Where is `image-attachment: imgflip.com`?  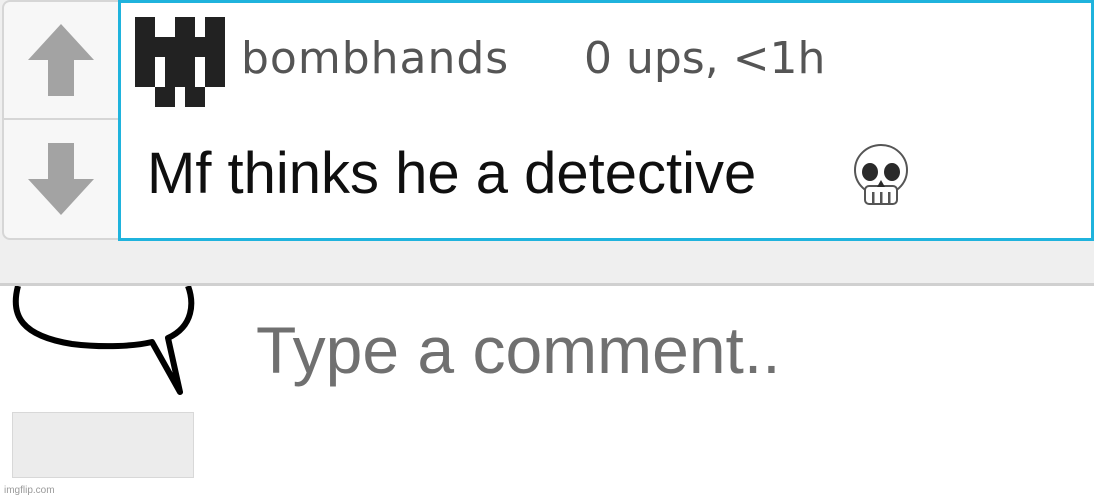 image-attachment: imgflip.com is located at coordinates (103, 393).